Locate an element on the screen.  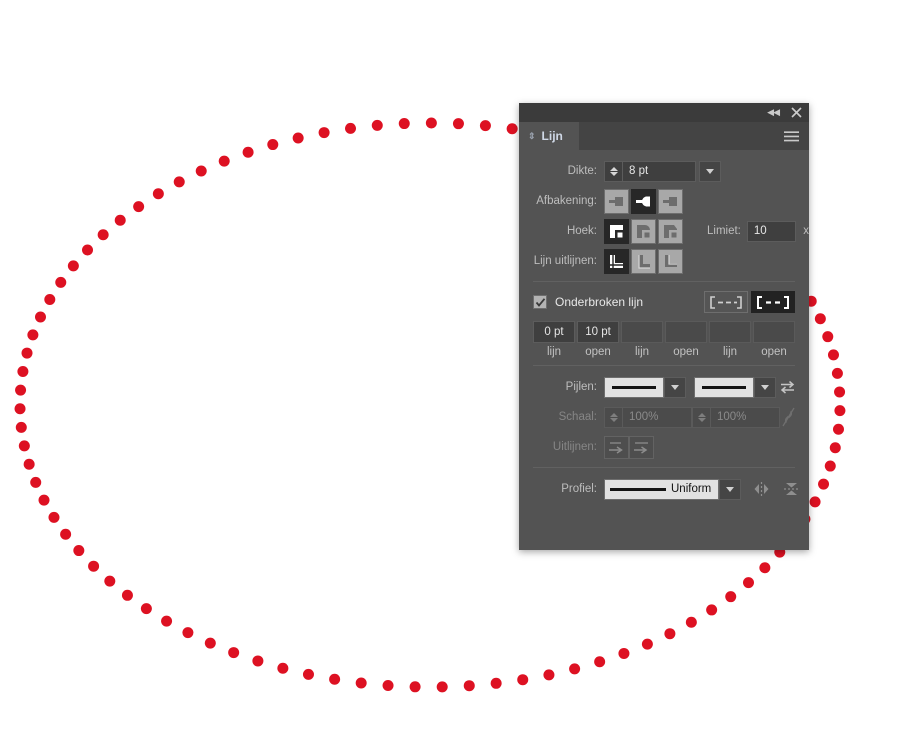
weight-row: Dikte: 8 pt is located at coordinates (664, 171).